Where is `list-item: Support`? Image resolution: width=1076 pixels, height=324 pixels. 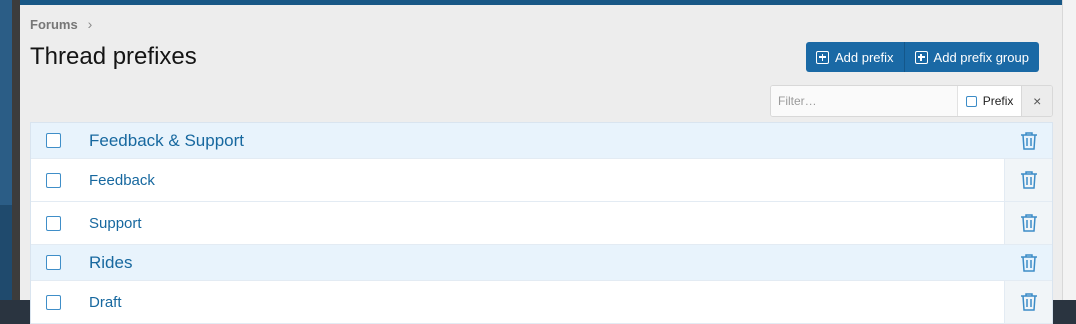
list-item: Support is located at coordinates (541, 223).